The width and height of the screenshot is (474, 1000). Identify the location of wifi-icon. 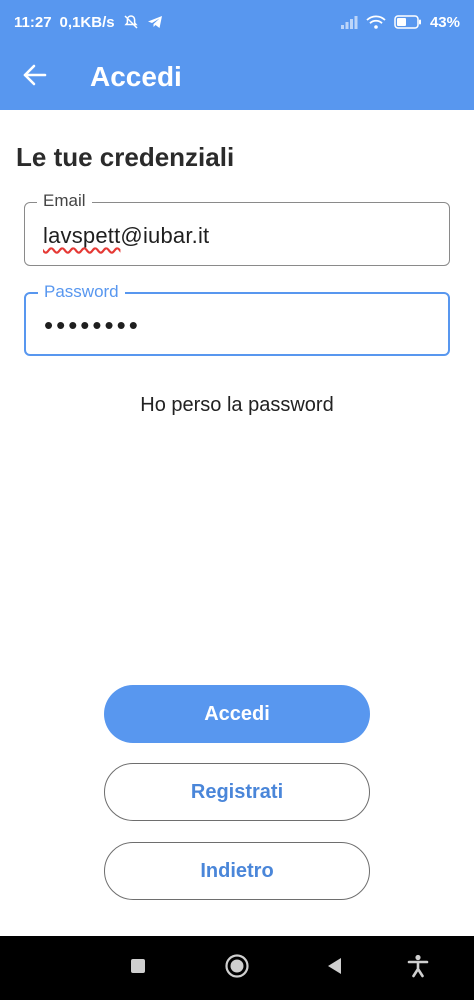
(376, 22).